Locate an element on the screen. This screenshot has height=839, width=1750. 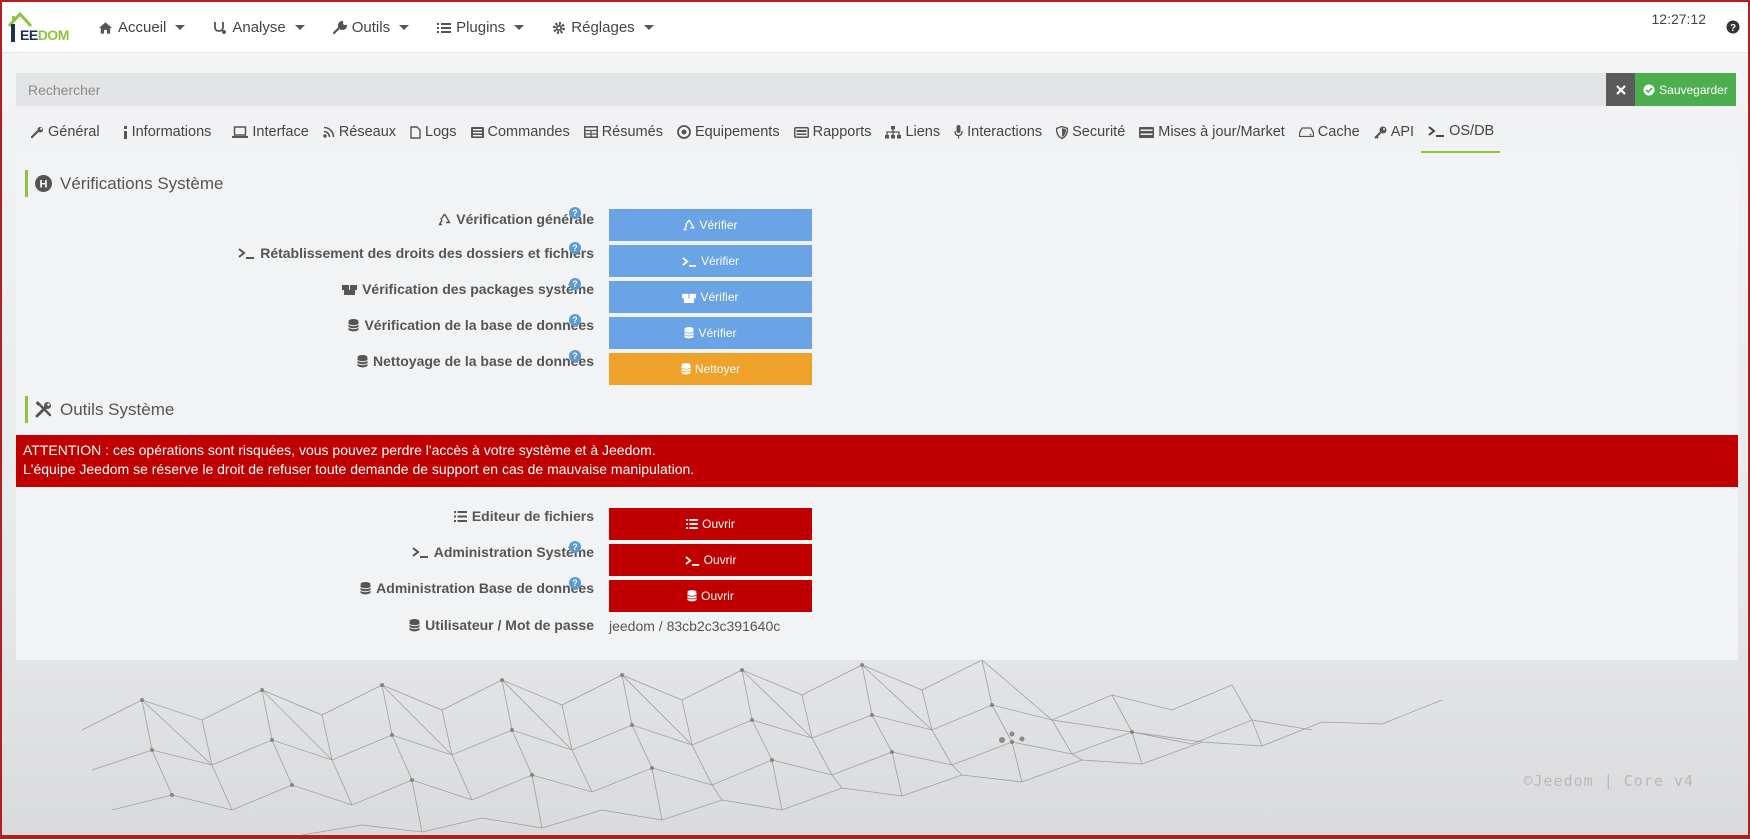
shield-icon is located at coordinates (1062, 132).